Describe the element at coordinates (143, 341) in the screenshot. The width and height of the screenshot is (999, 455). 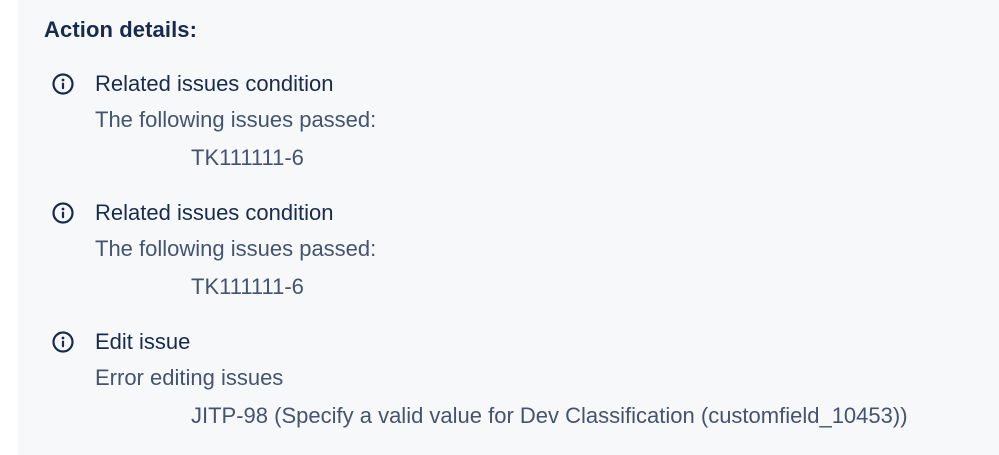
I see `action-item-title: Edit issue` at that location.